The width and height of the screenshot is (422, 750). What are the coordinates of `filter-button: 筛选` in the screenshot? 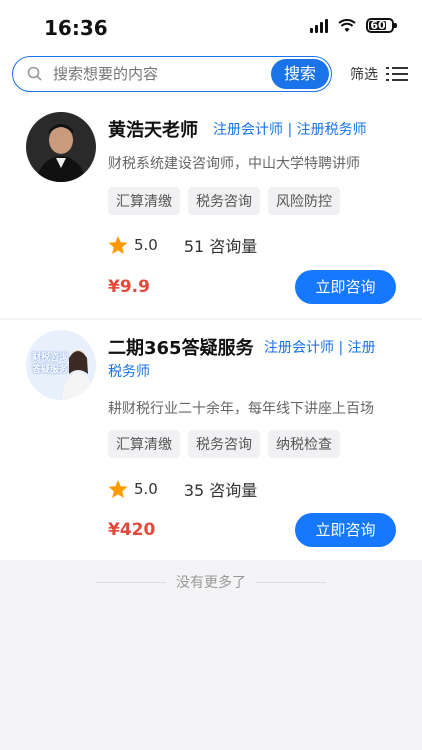 It's located at (379, 74).